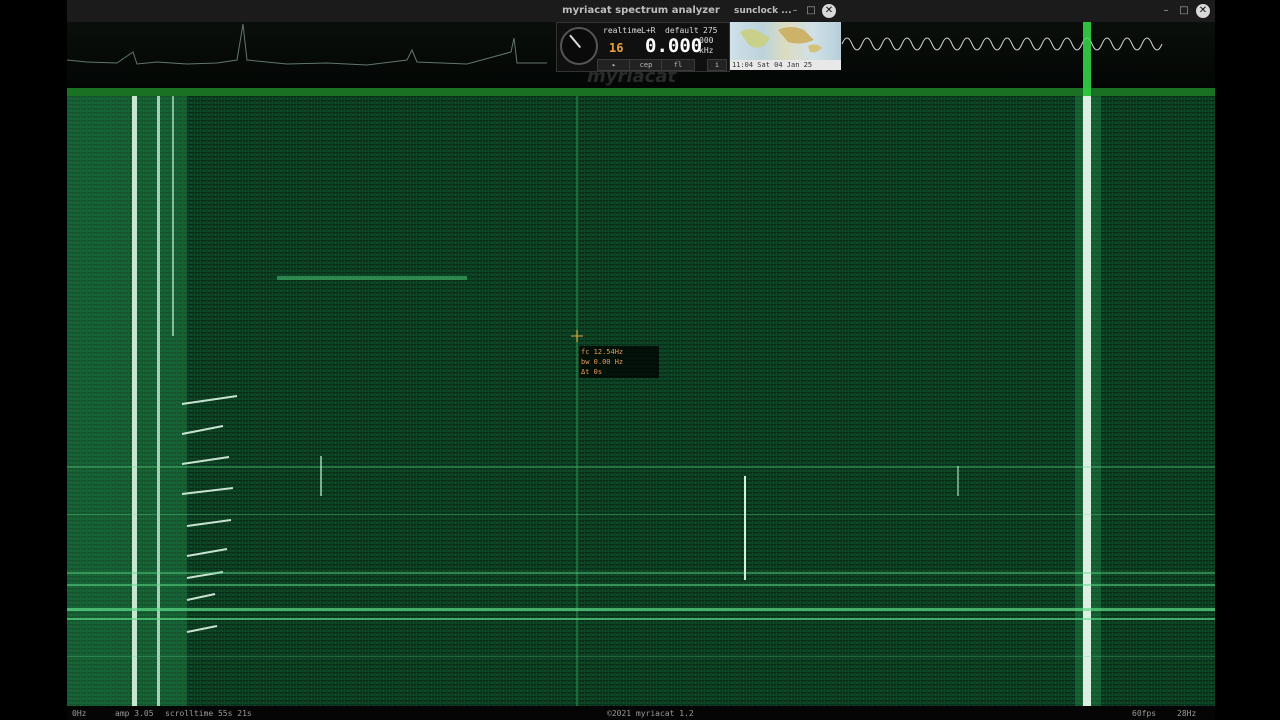 The image size is (1280, 720). I want to click on sunclock-maximize-button: □, so click(811, 11).